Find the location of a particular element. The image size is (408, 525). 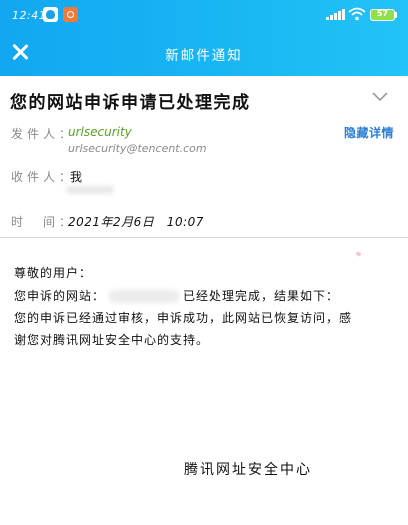

status-time: 12:41 is located at coordinates (29, 15).